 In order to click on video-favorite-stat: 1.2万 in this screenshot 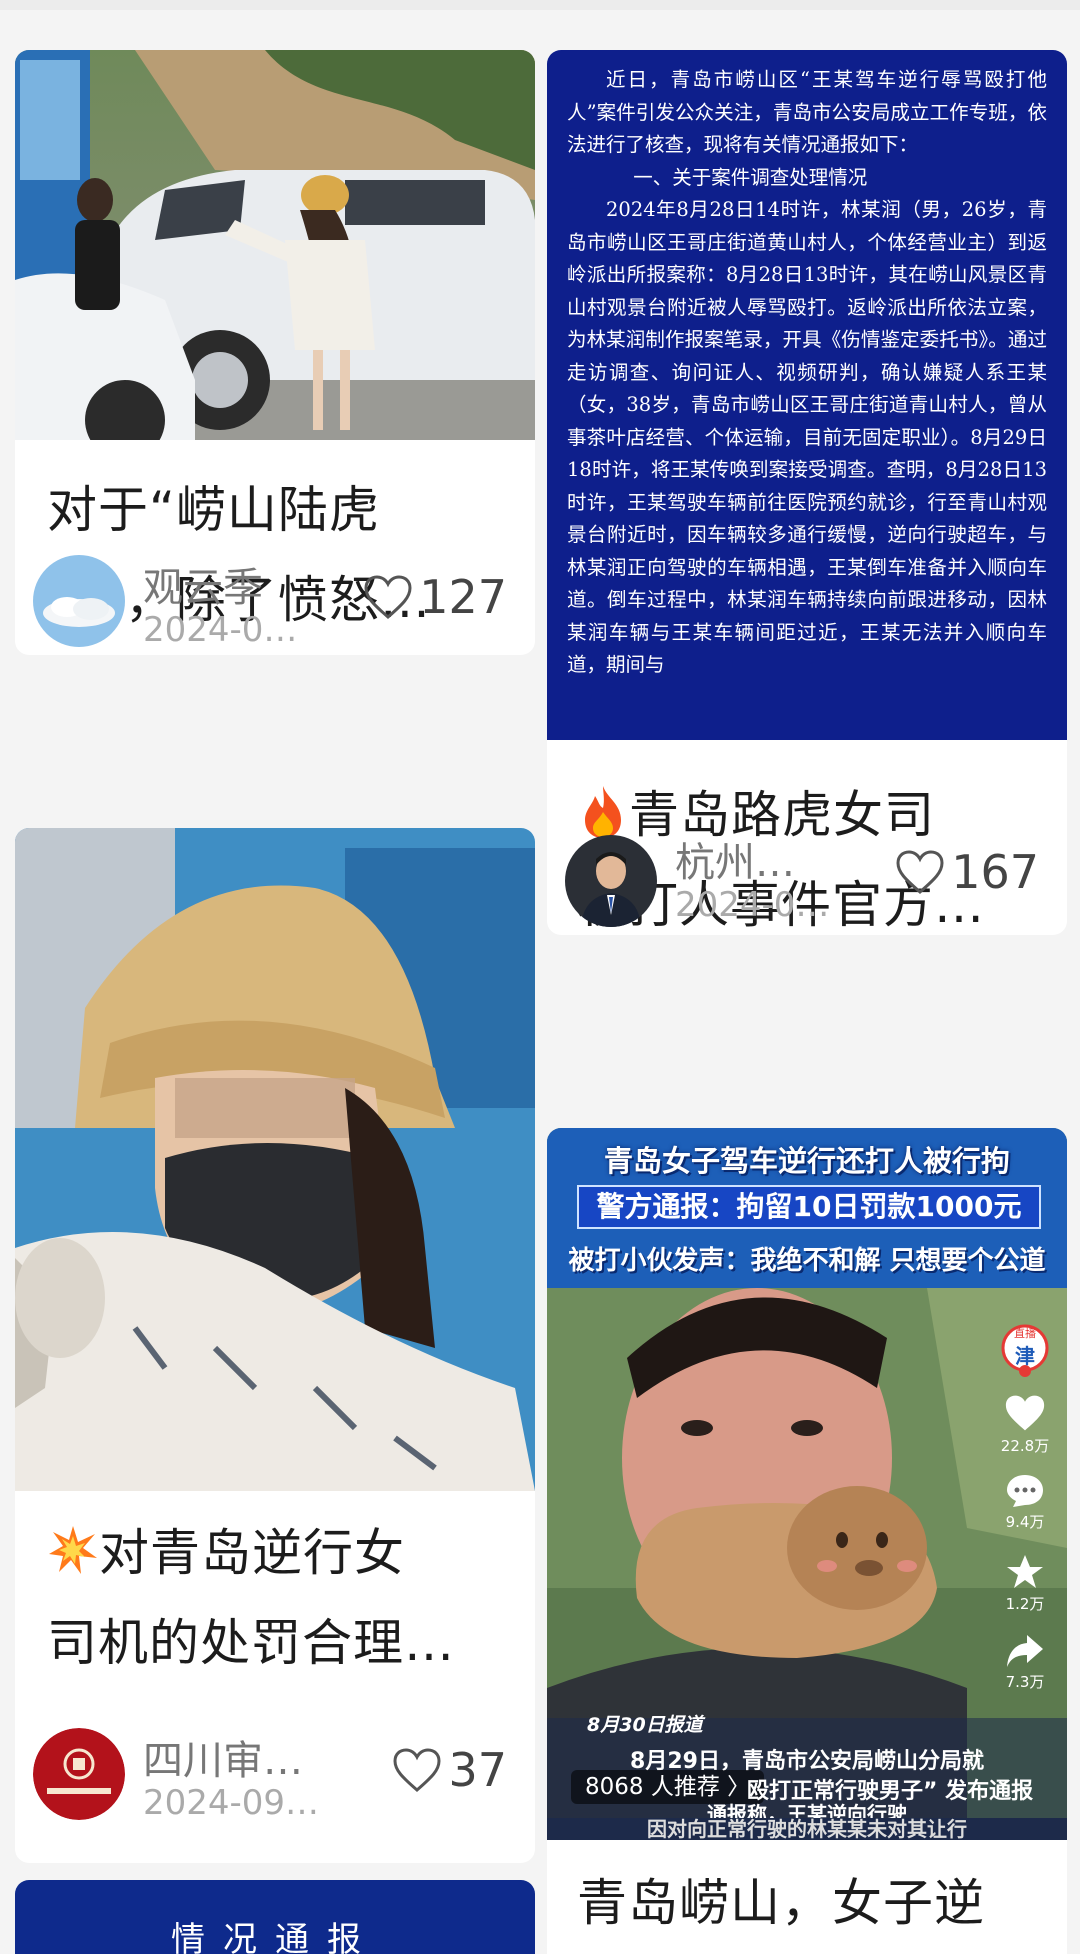, I will do `click(1025, 1583)`.